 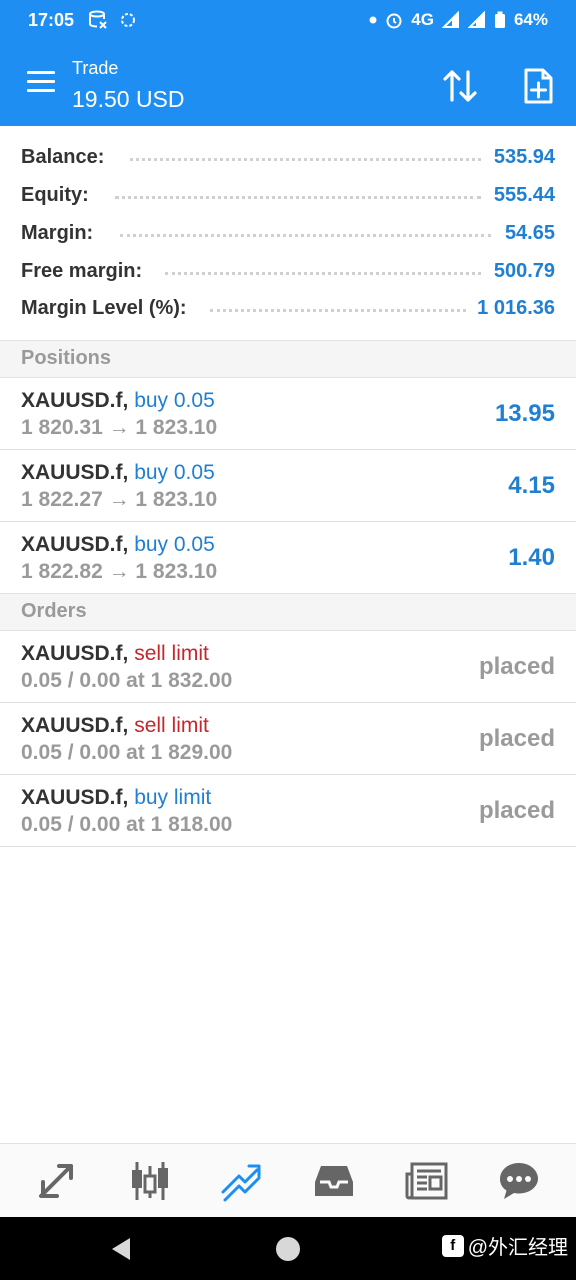 I want to click on page-title: Trade, so click(x=95, y=68).